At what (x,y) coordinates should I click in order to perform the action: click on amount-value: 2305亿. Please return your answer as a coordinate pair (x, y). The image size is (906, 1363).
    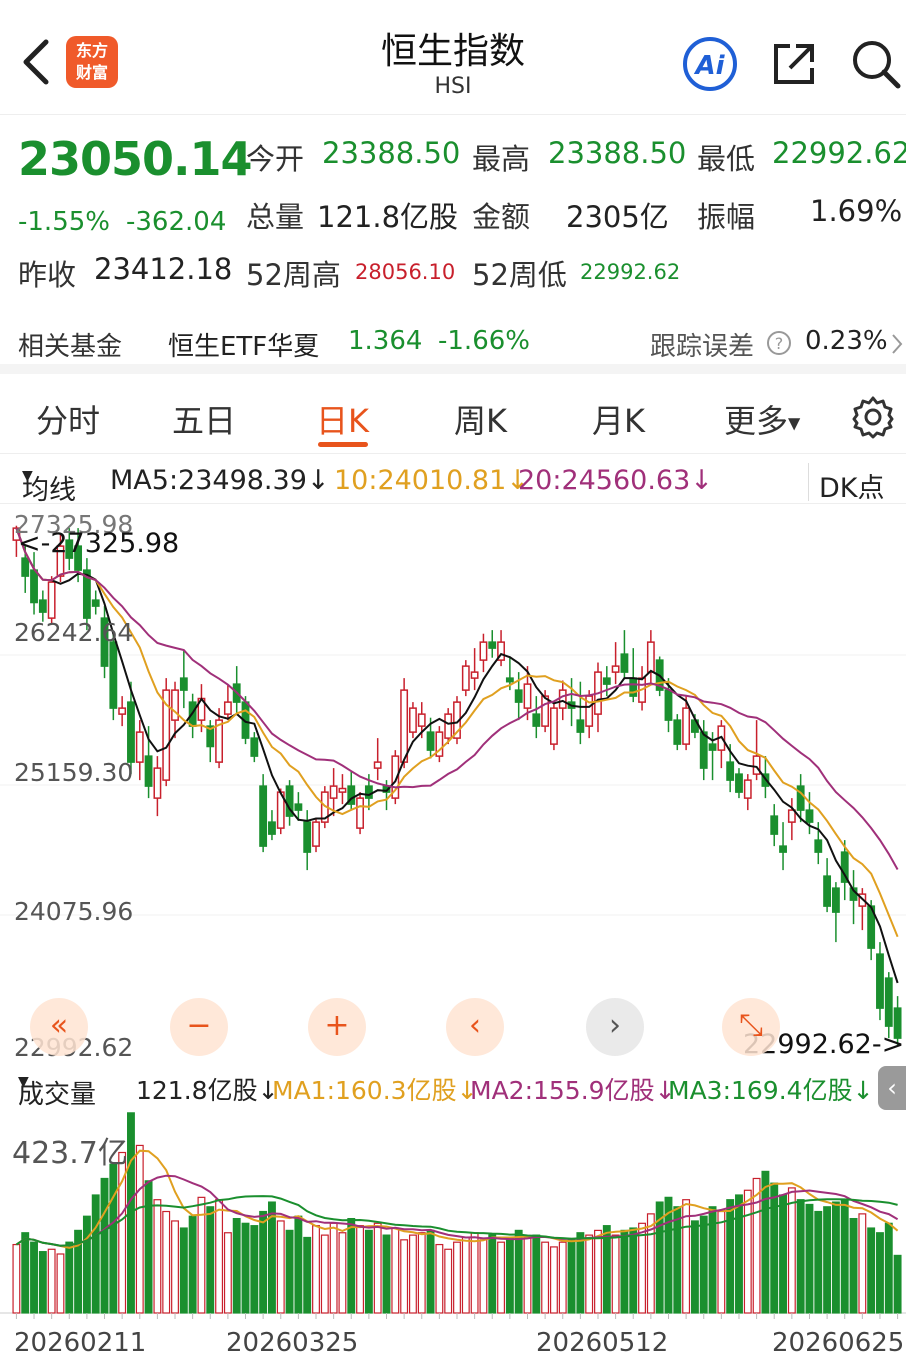
    Looking at the image, I should click on (617, 217).